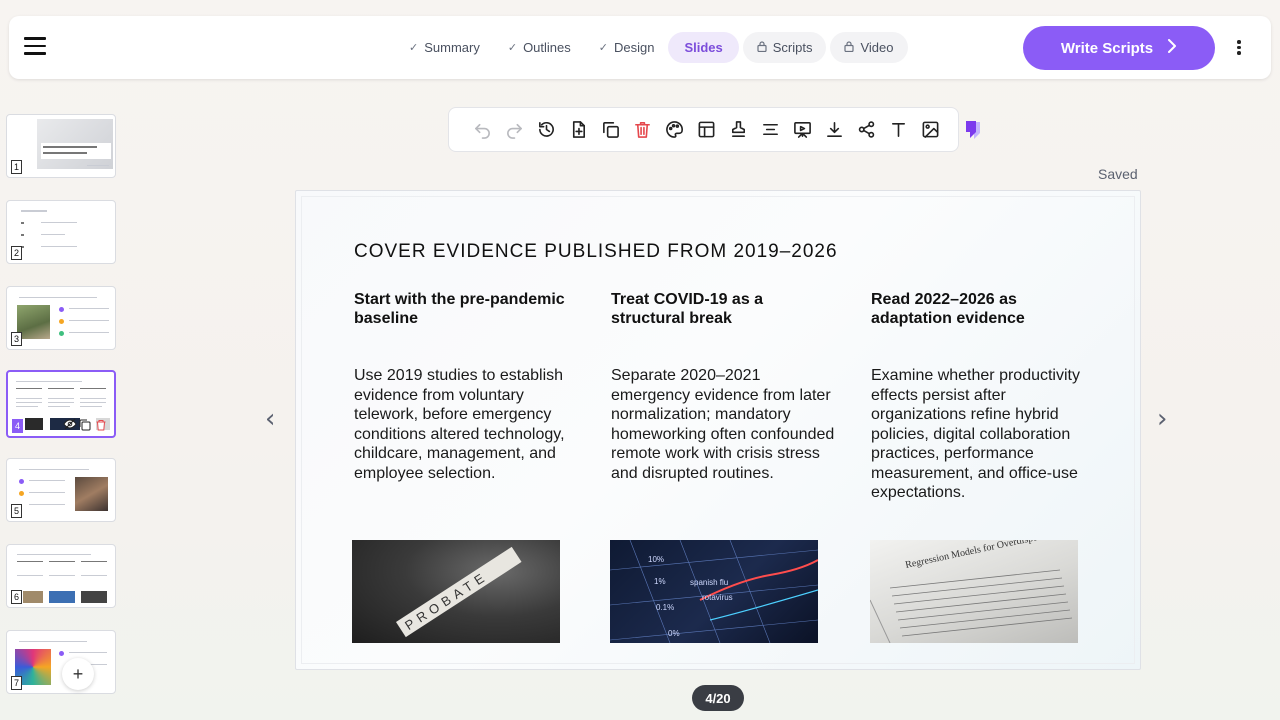  What do you see at coordinates (1172, 48) in the screenshot?
I see `chevron-right-icon` at bounding box center [1172, 48].